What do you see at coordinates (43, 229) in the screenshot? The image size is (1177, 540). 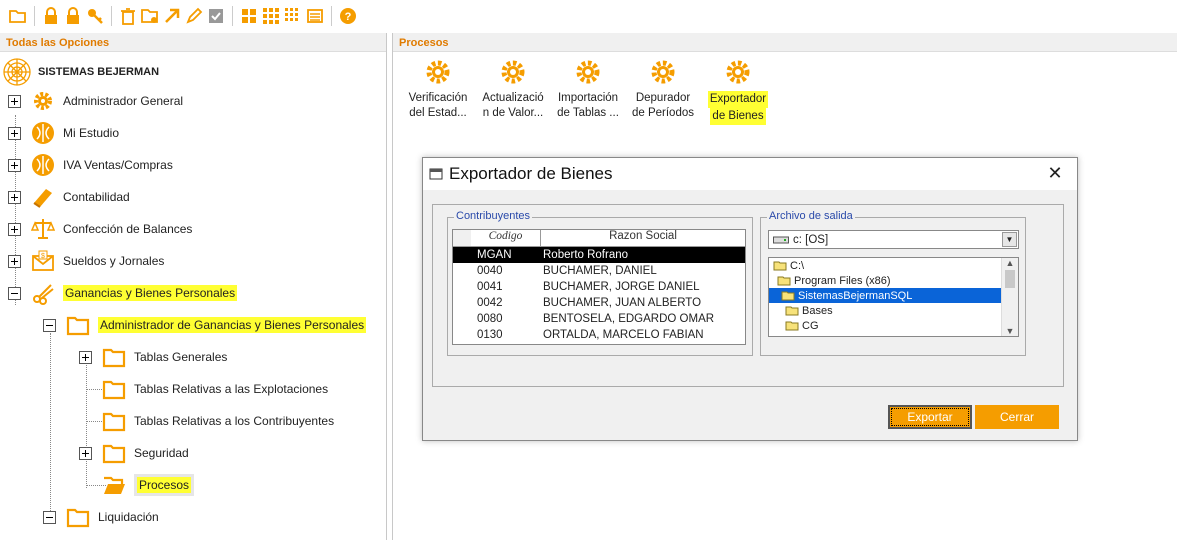 I see `scale-icon` at bounding box center [43, 229].